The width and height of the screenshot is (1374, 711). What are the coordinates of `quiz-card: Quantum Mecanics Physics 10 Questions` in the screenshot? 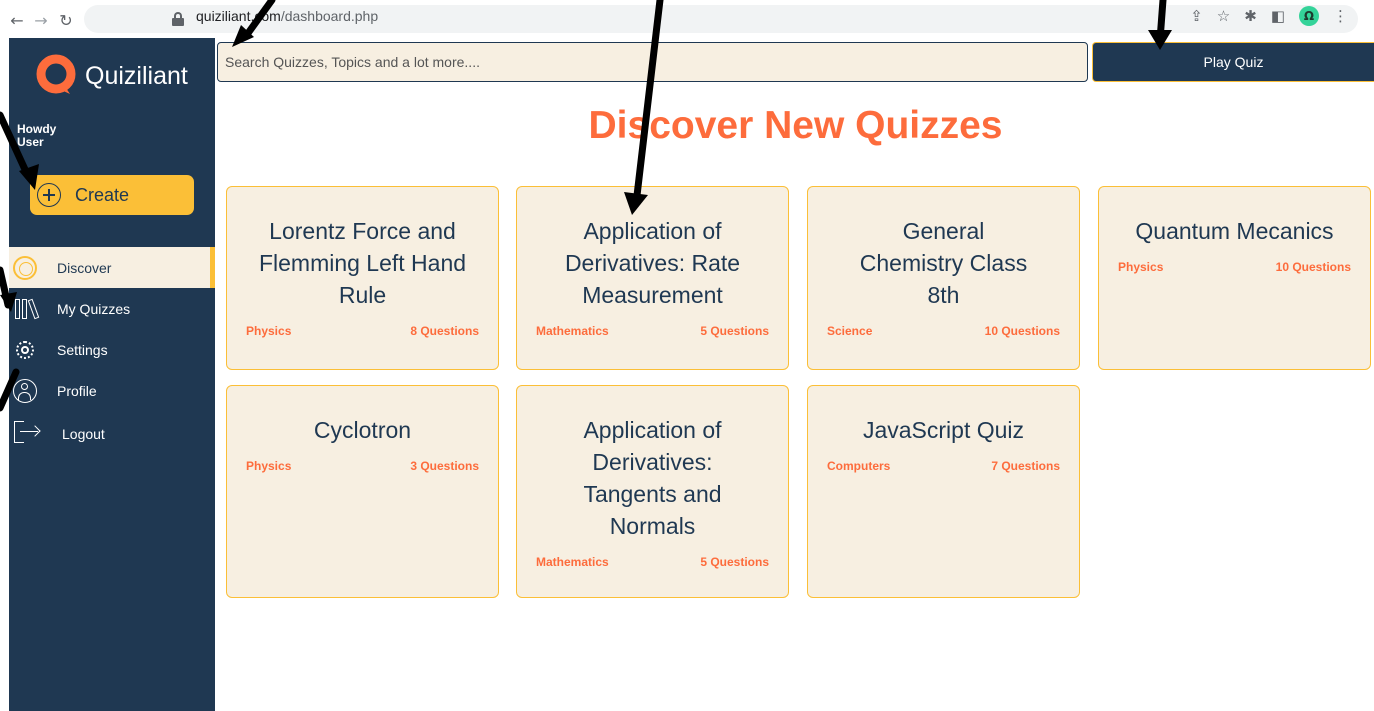 It's located at (1234, 278).